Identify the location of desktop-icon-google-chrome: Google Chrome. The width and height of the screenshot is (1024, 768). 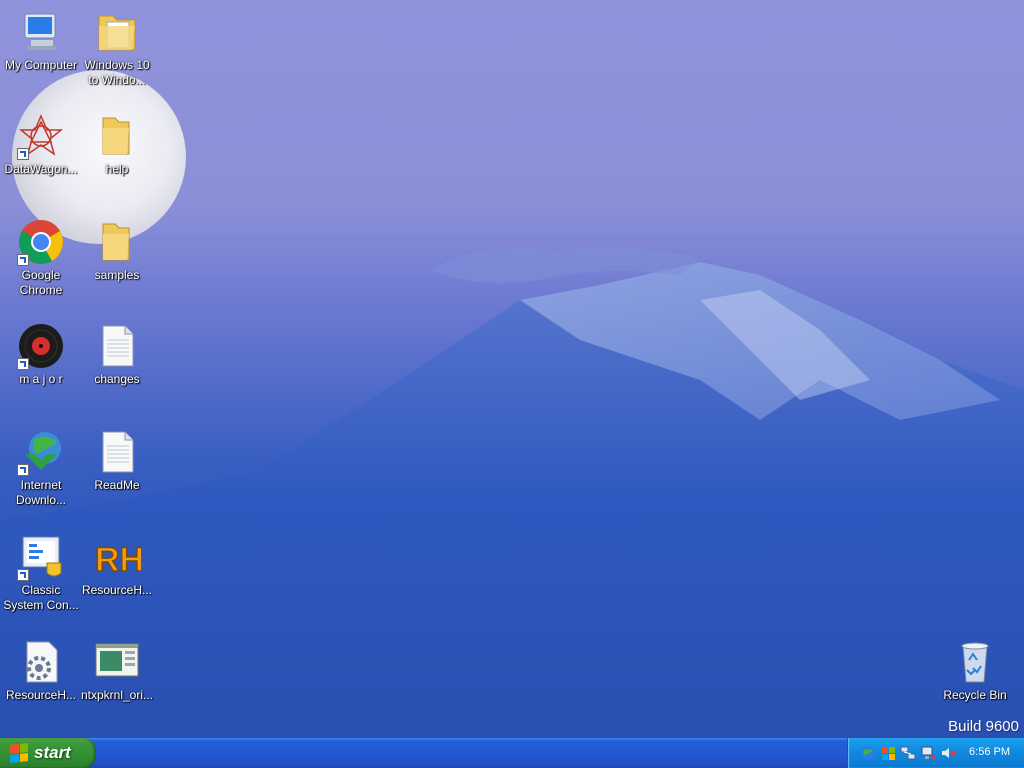
(41, 258).